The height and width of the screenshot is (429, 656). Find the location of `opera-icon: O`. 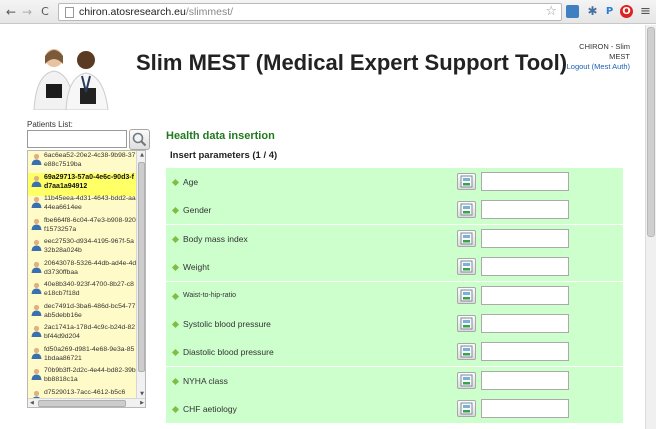

opera-icon: O is located at coordinates (626, 11).